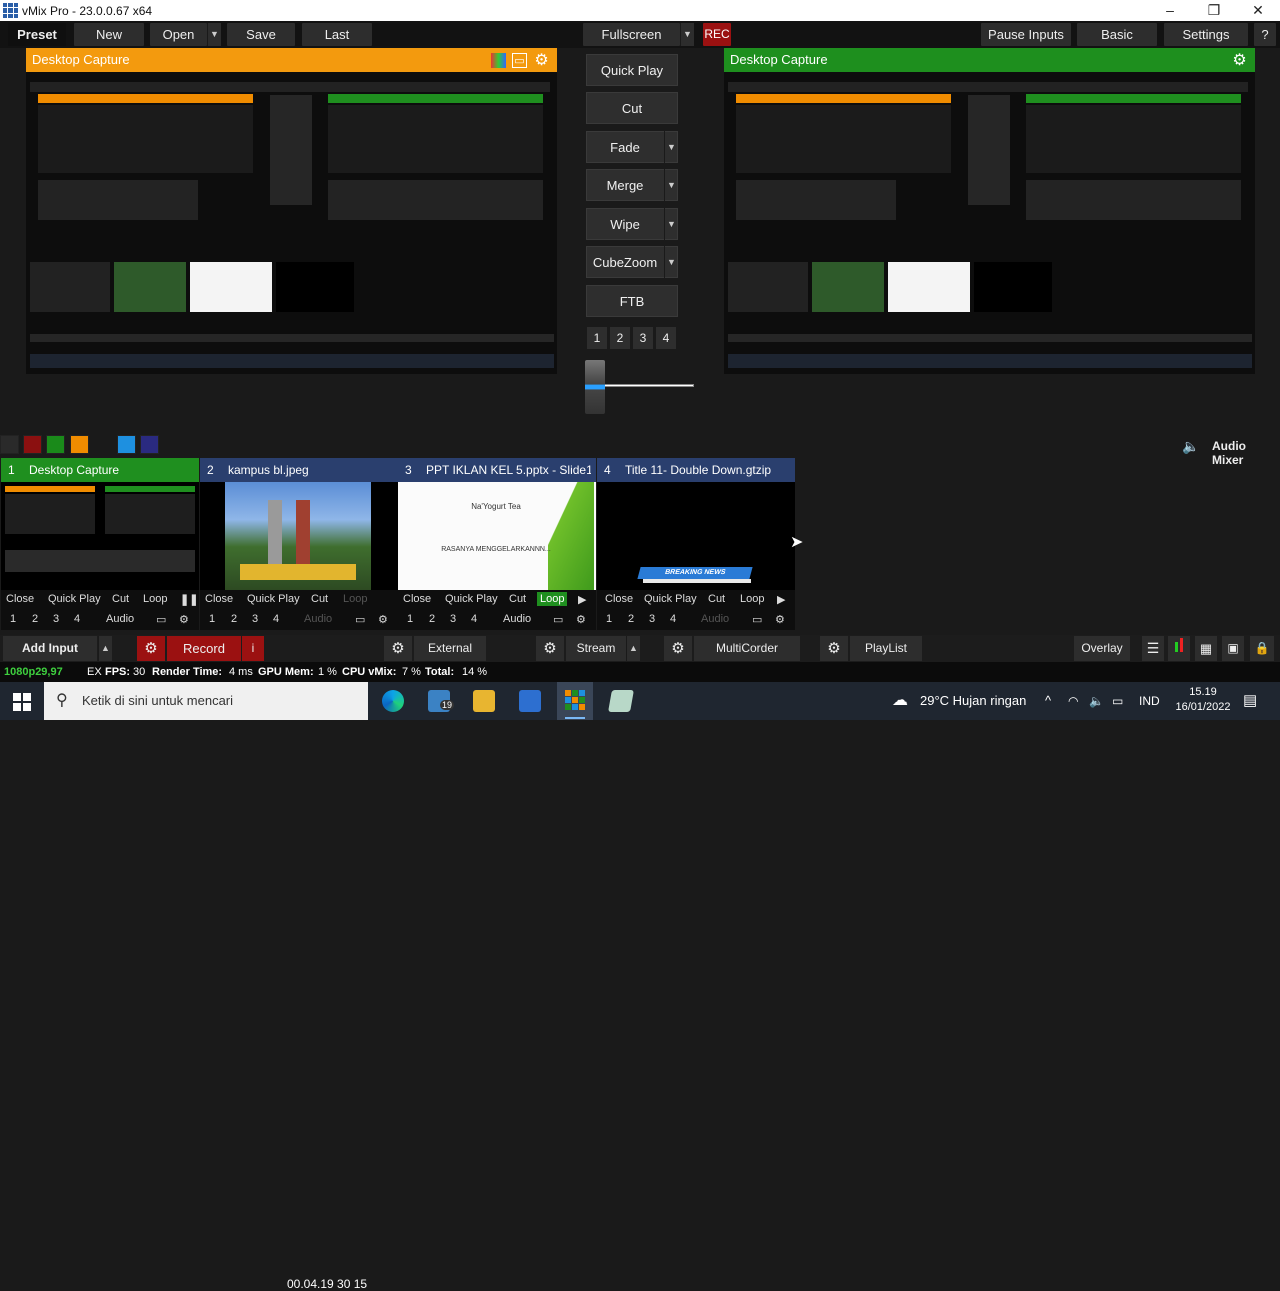 The height and width of the screenshot is (1291, 1280). I want to click on record-gear-icon: ⚙, so click(151, 648).